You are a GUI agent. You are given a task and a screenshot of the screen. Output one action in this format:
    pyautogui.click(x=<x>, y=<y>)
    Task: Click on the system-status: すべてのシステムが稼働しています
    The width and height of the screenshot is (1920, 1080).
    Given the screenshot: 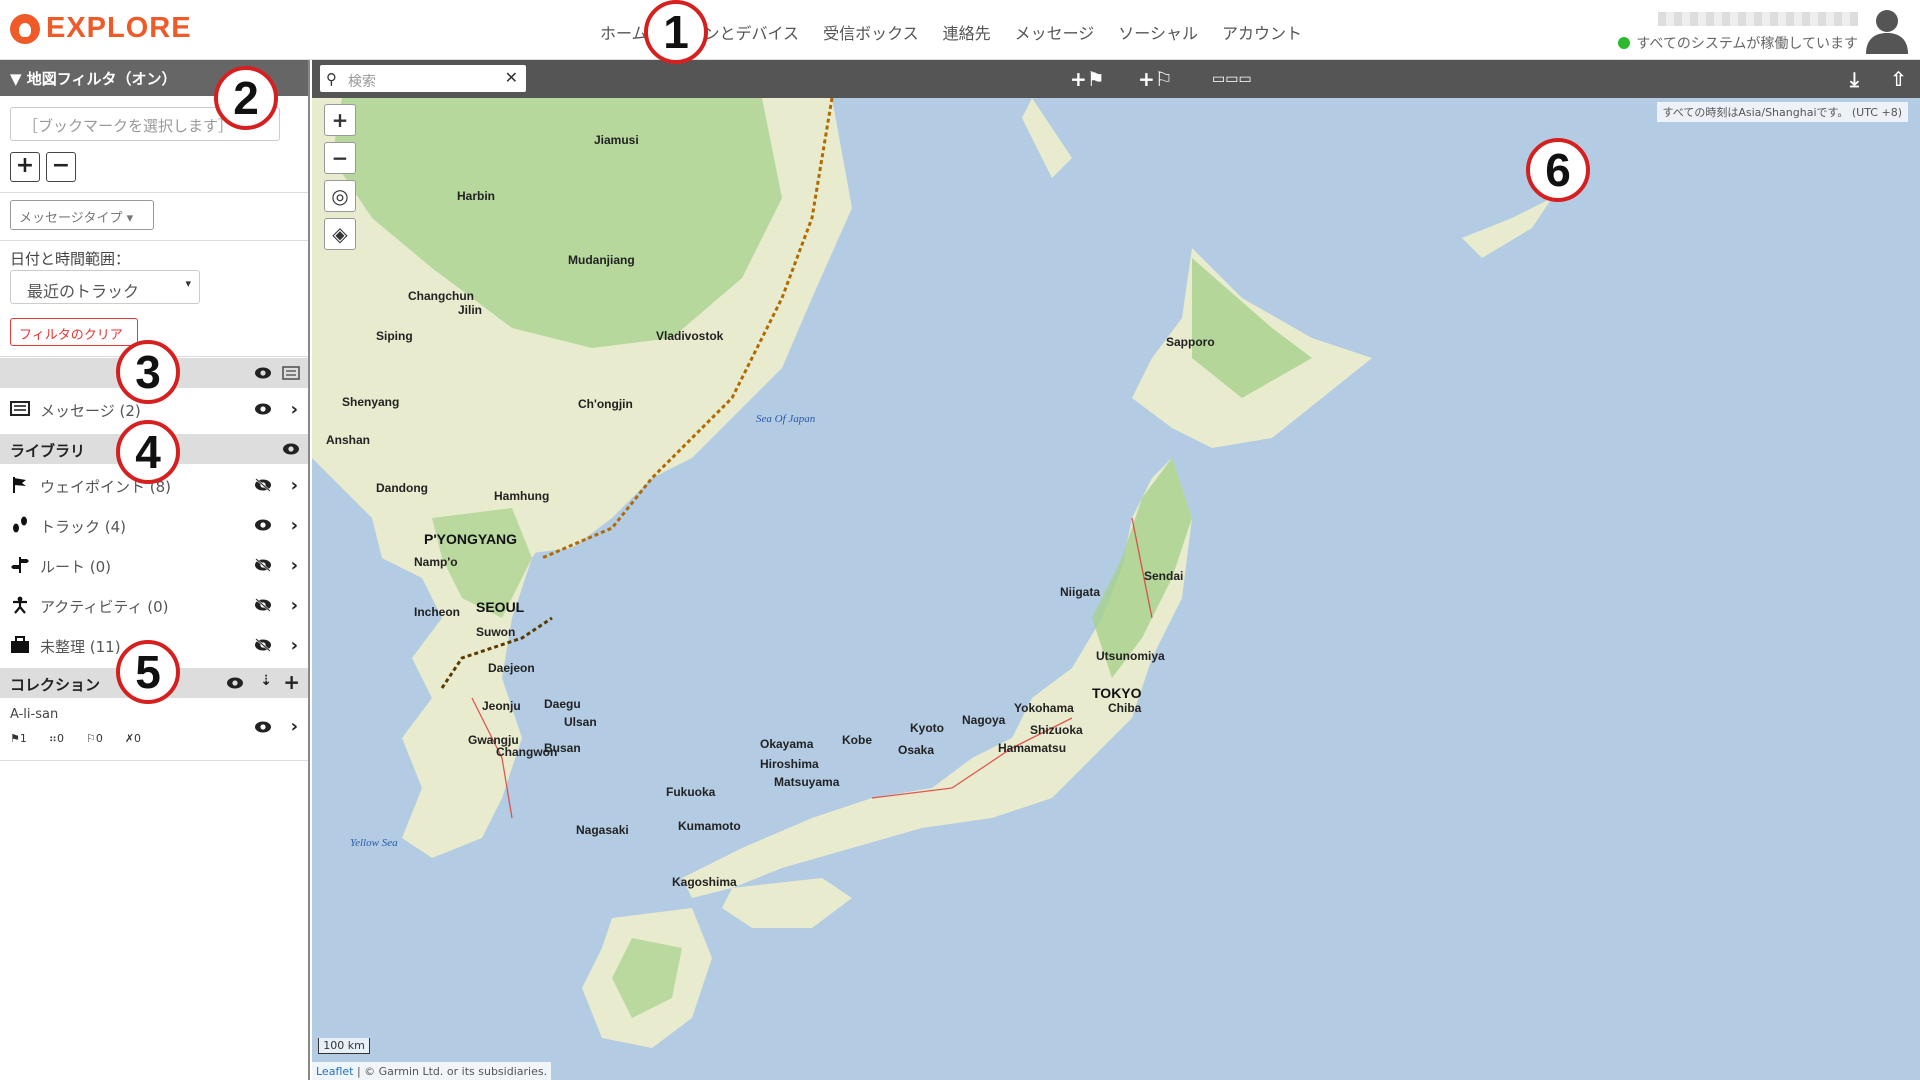 What is the action you would take?
    pyautogui.click(x=1738, y=43)
    